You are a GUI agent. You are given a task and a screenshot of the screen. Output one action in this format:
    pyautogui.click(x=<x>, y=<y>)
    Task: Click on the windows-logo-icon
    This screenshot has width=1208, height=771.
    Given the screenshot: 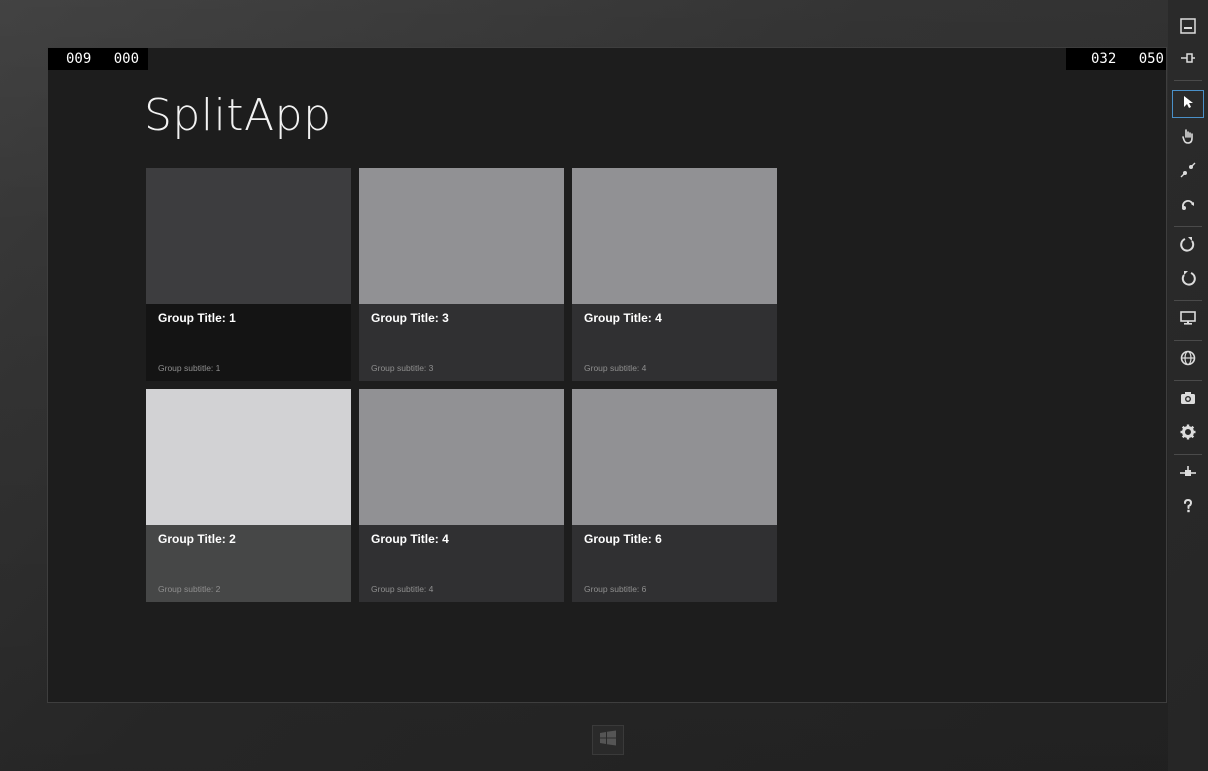 What is the action you would take?
    pyautogui.click(x=608, y=740)
    